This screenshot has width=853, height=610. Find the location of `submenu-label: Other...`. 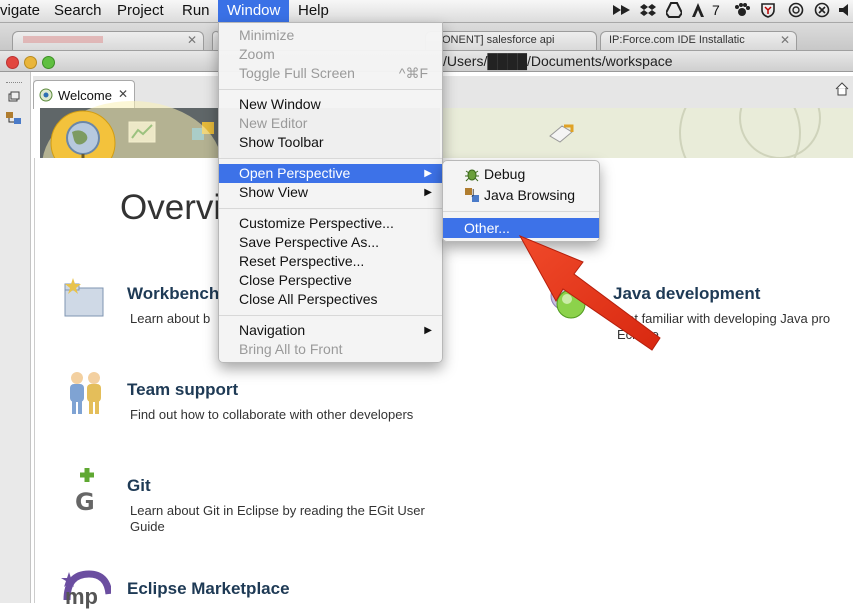

submenu-label: Other... is located at coordinates (487, 228).